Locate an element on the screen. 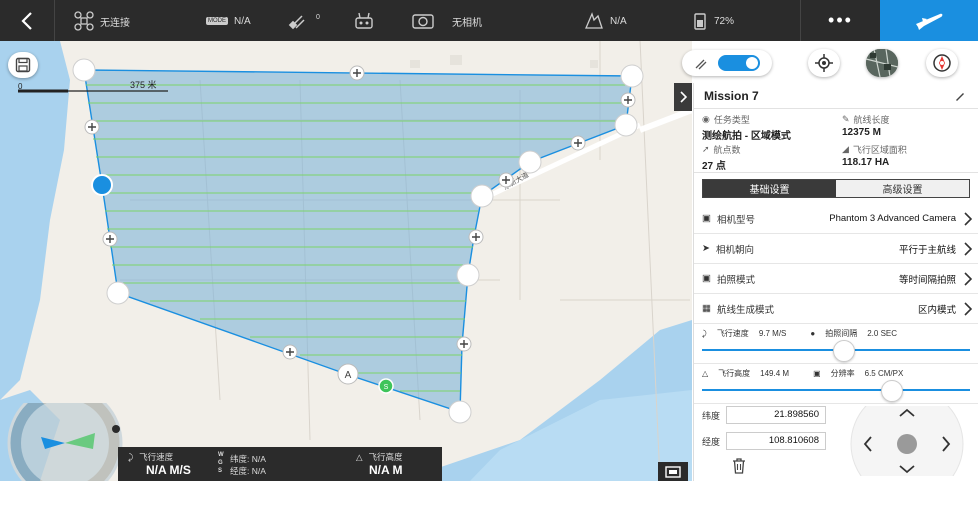 The height and width of the screenshot is (518, 978). shoot-mode-value: 等时间隔拍照 is located at coordinates (927, 280).